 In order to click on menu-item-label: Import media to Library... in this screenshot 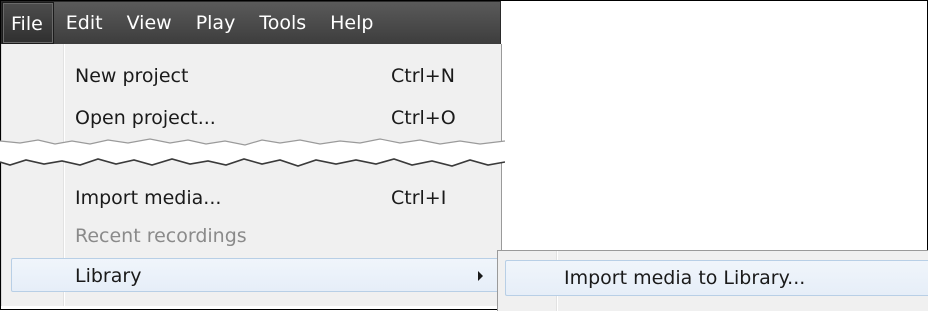, I will do `click(685, 278)`.